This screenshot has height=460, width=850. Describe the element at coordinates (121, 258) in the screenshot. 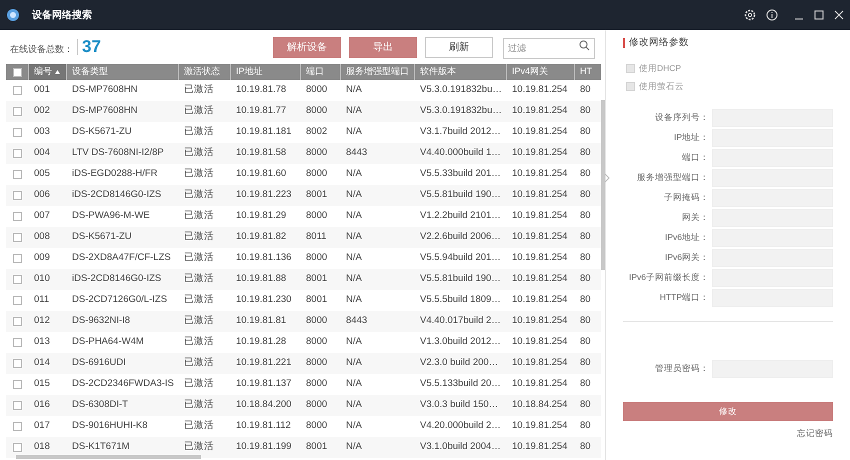

I see `table-cell: DS-2XD8A47F/CF-LZS` at that location.